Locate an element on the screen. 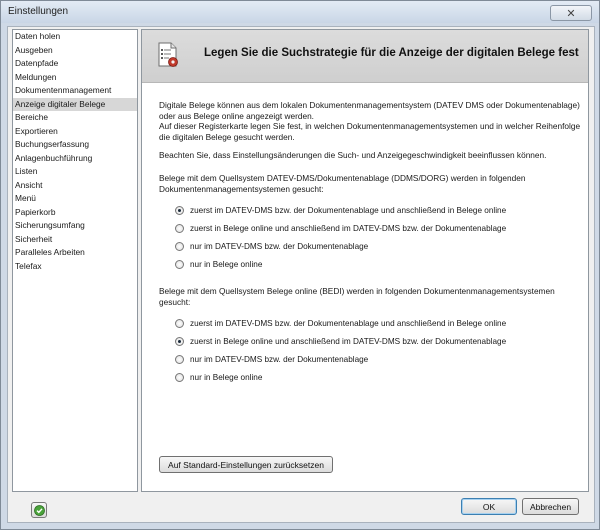 The width and height of the screenshot is (600, 530). group1-option-4: nur in Belege online is located at coordinates (218, 264).